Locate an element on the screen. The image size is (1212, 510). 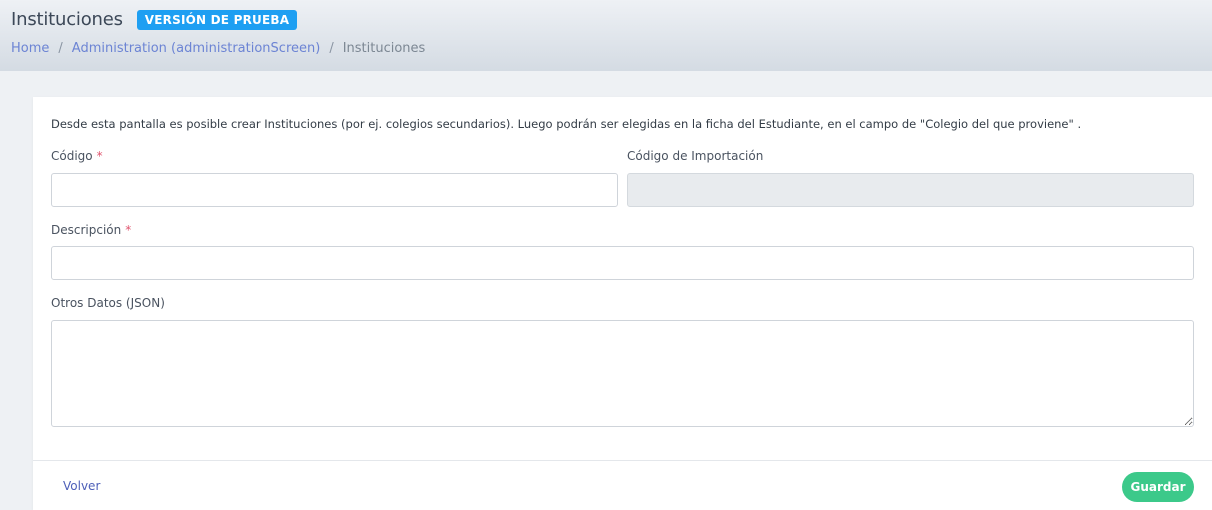
breadcrumb-administration-link: Administration (administrationScreen) is located at coordinates (196, 48).